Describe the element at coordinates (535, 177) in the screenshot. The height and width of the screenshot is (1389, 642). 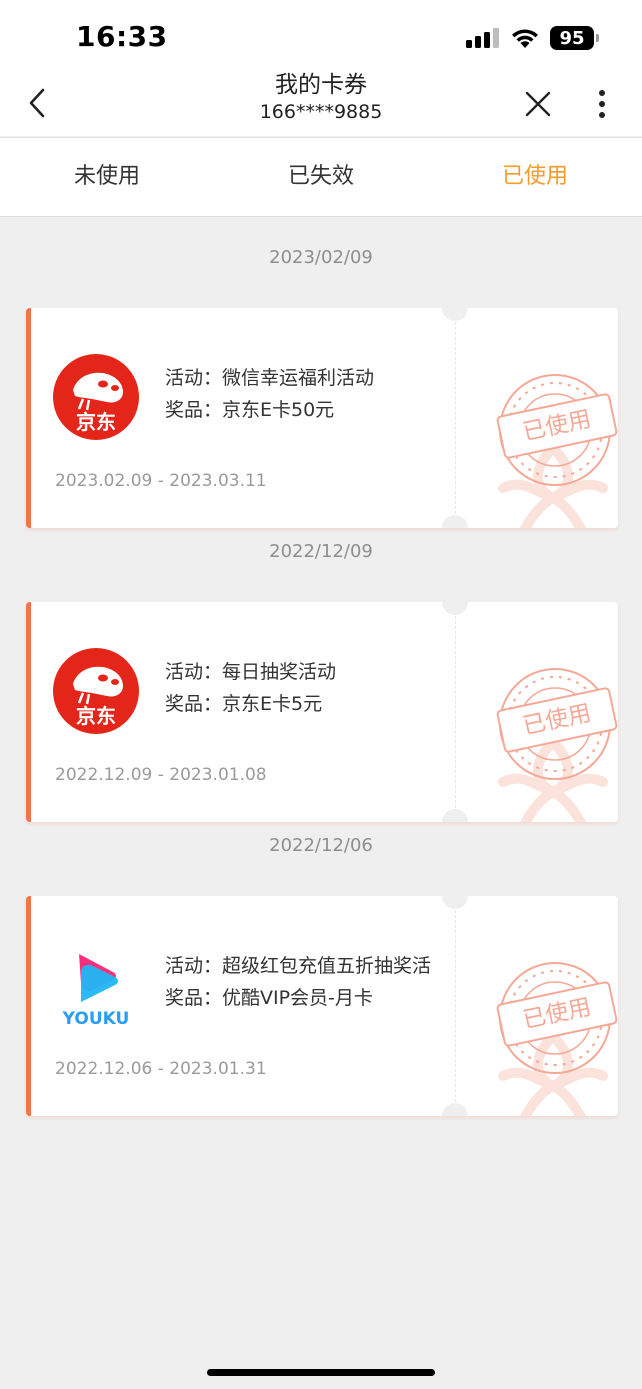
I see `tab-used: 已使用` at that location.